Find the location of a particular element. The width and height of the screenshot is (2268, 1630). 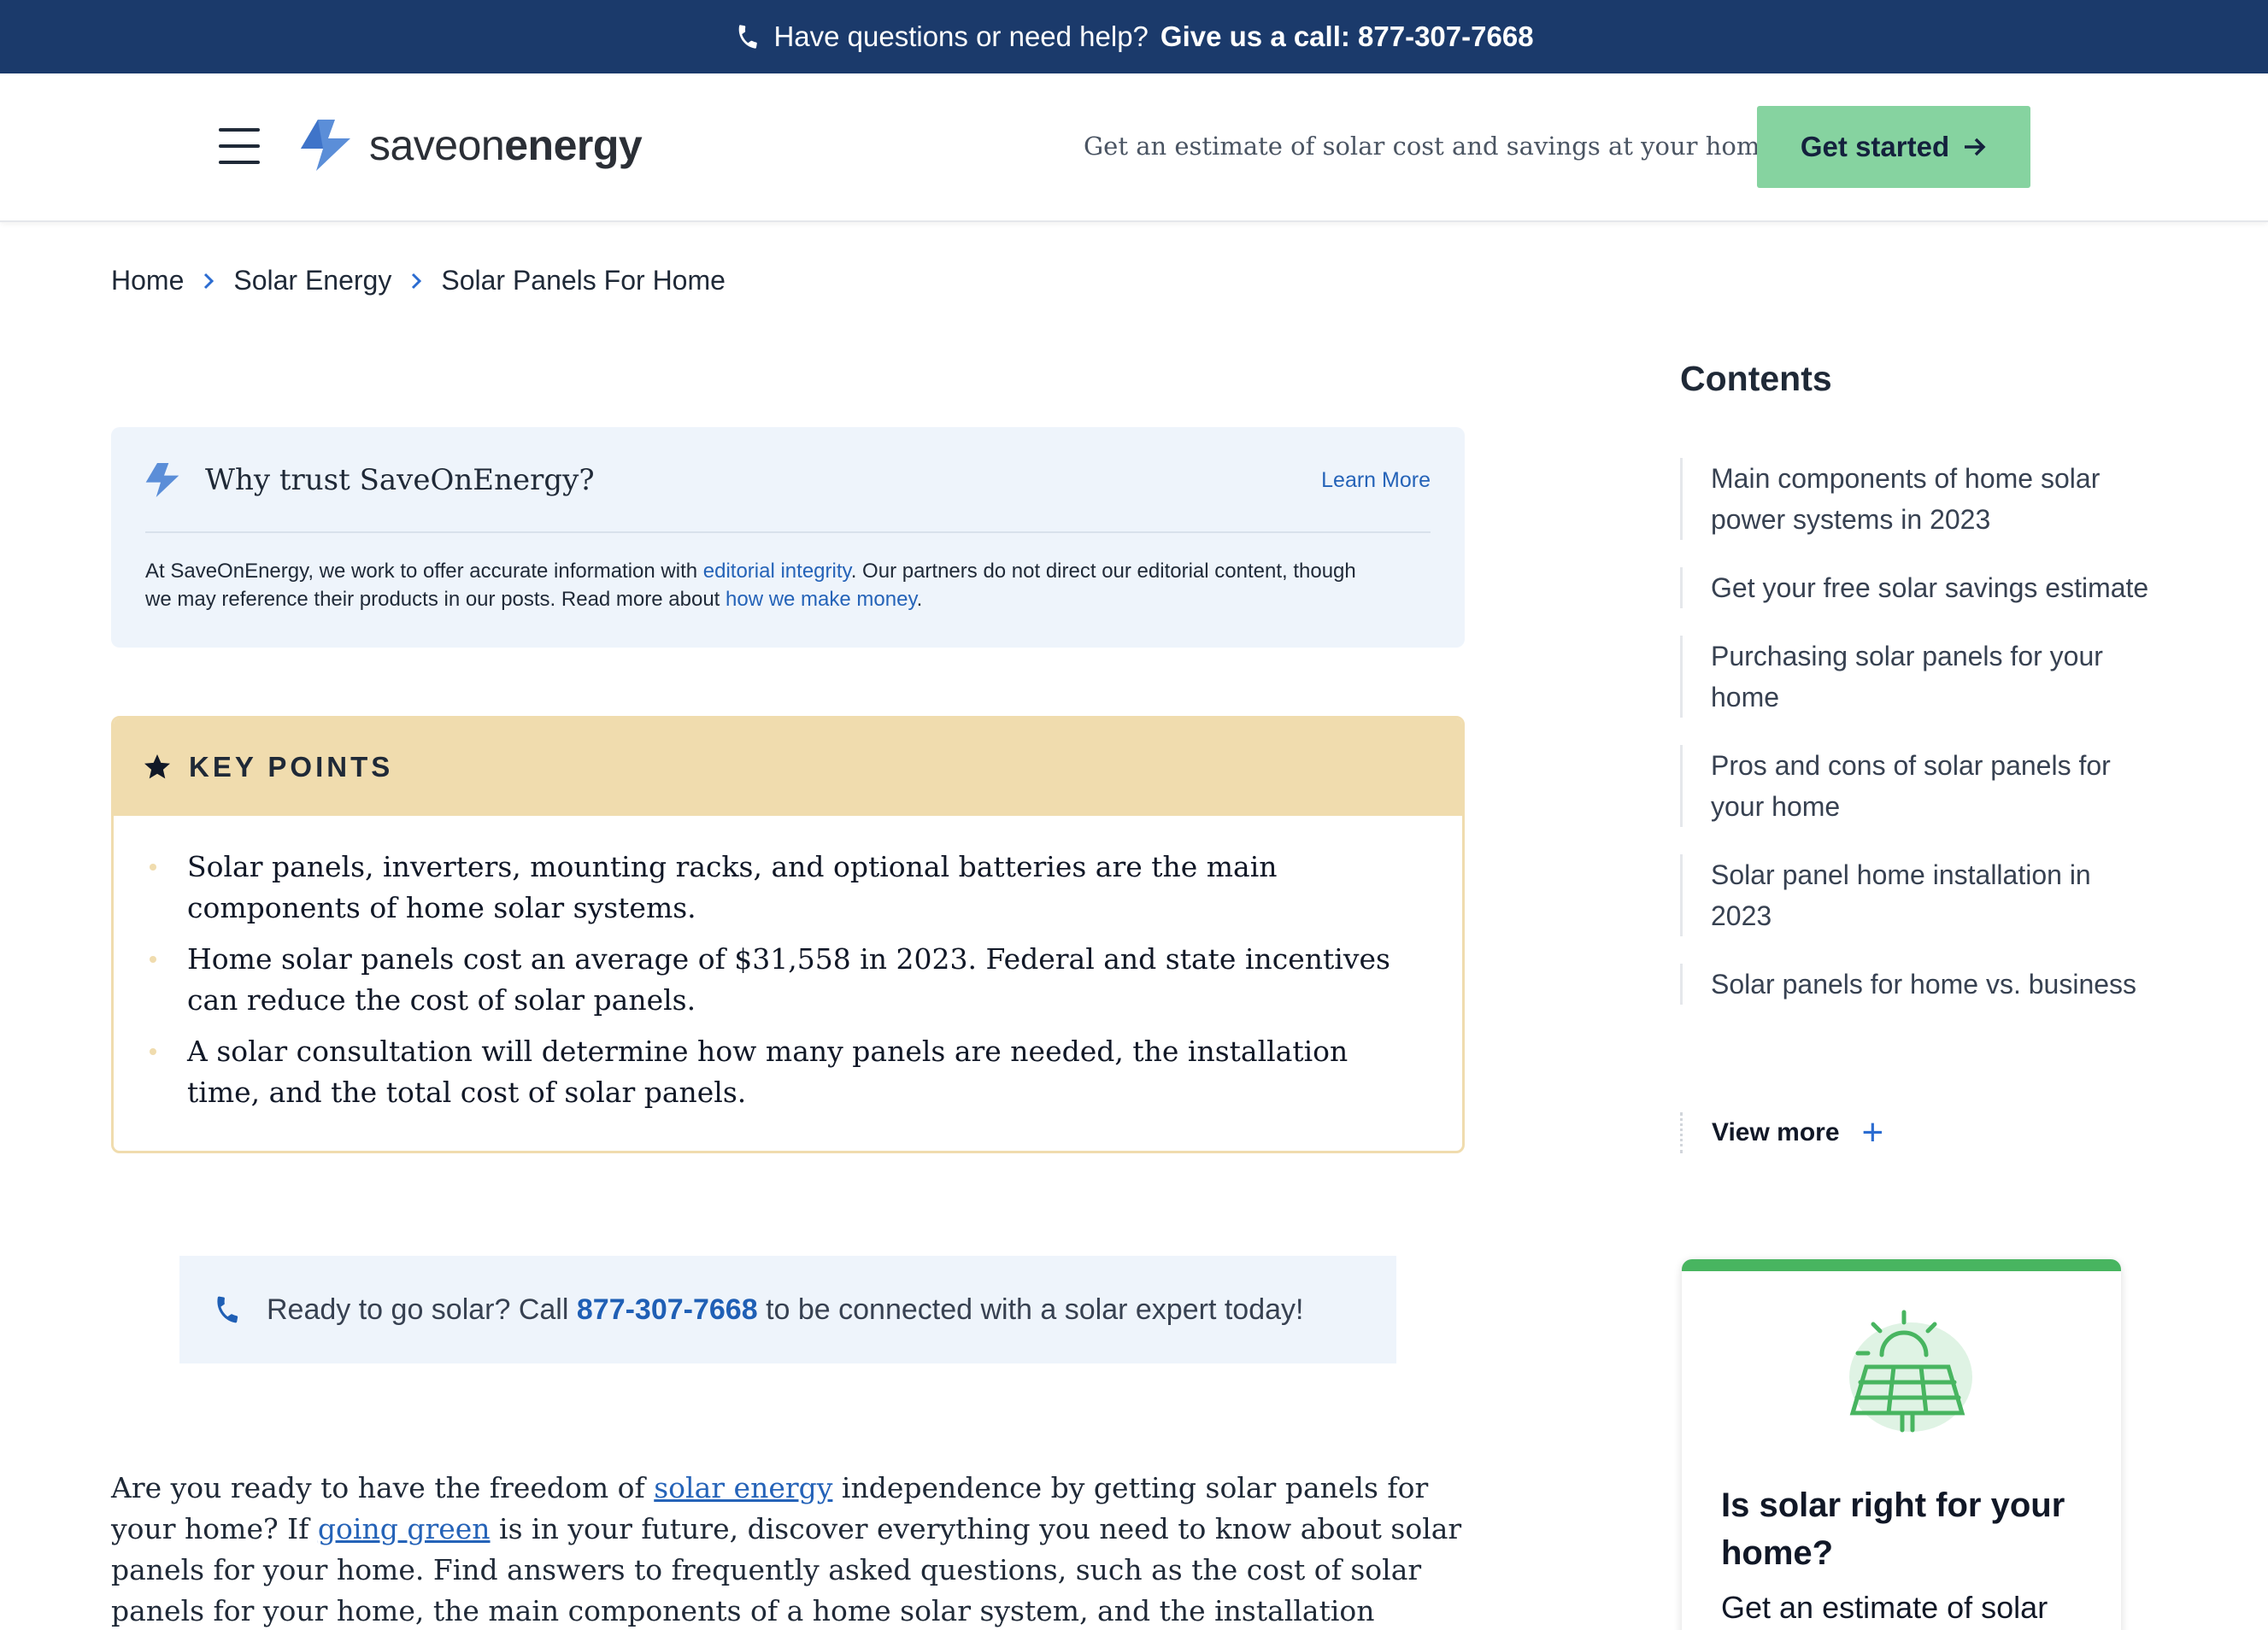

card-subtitle: Get an estimate of solar is located at coordinates (1884, 1607).